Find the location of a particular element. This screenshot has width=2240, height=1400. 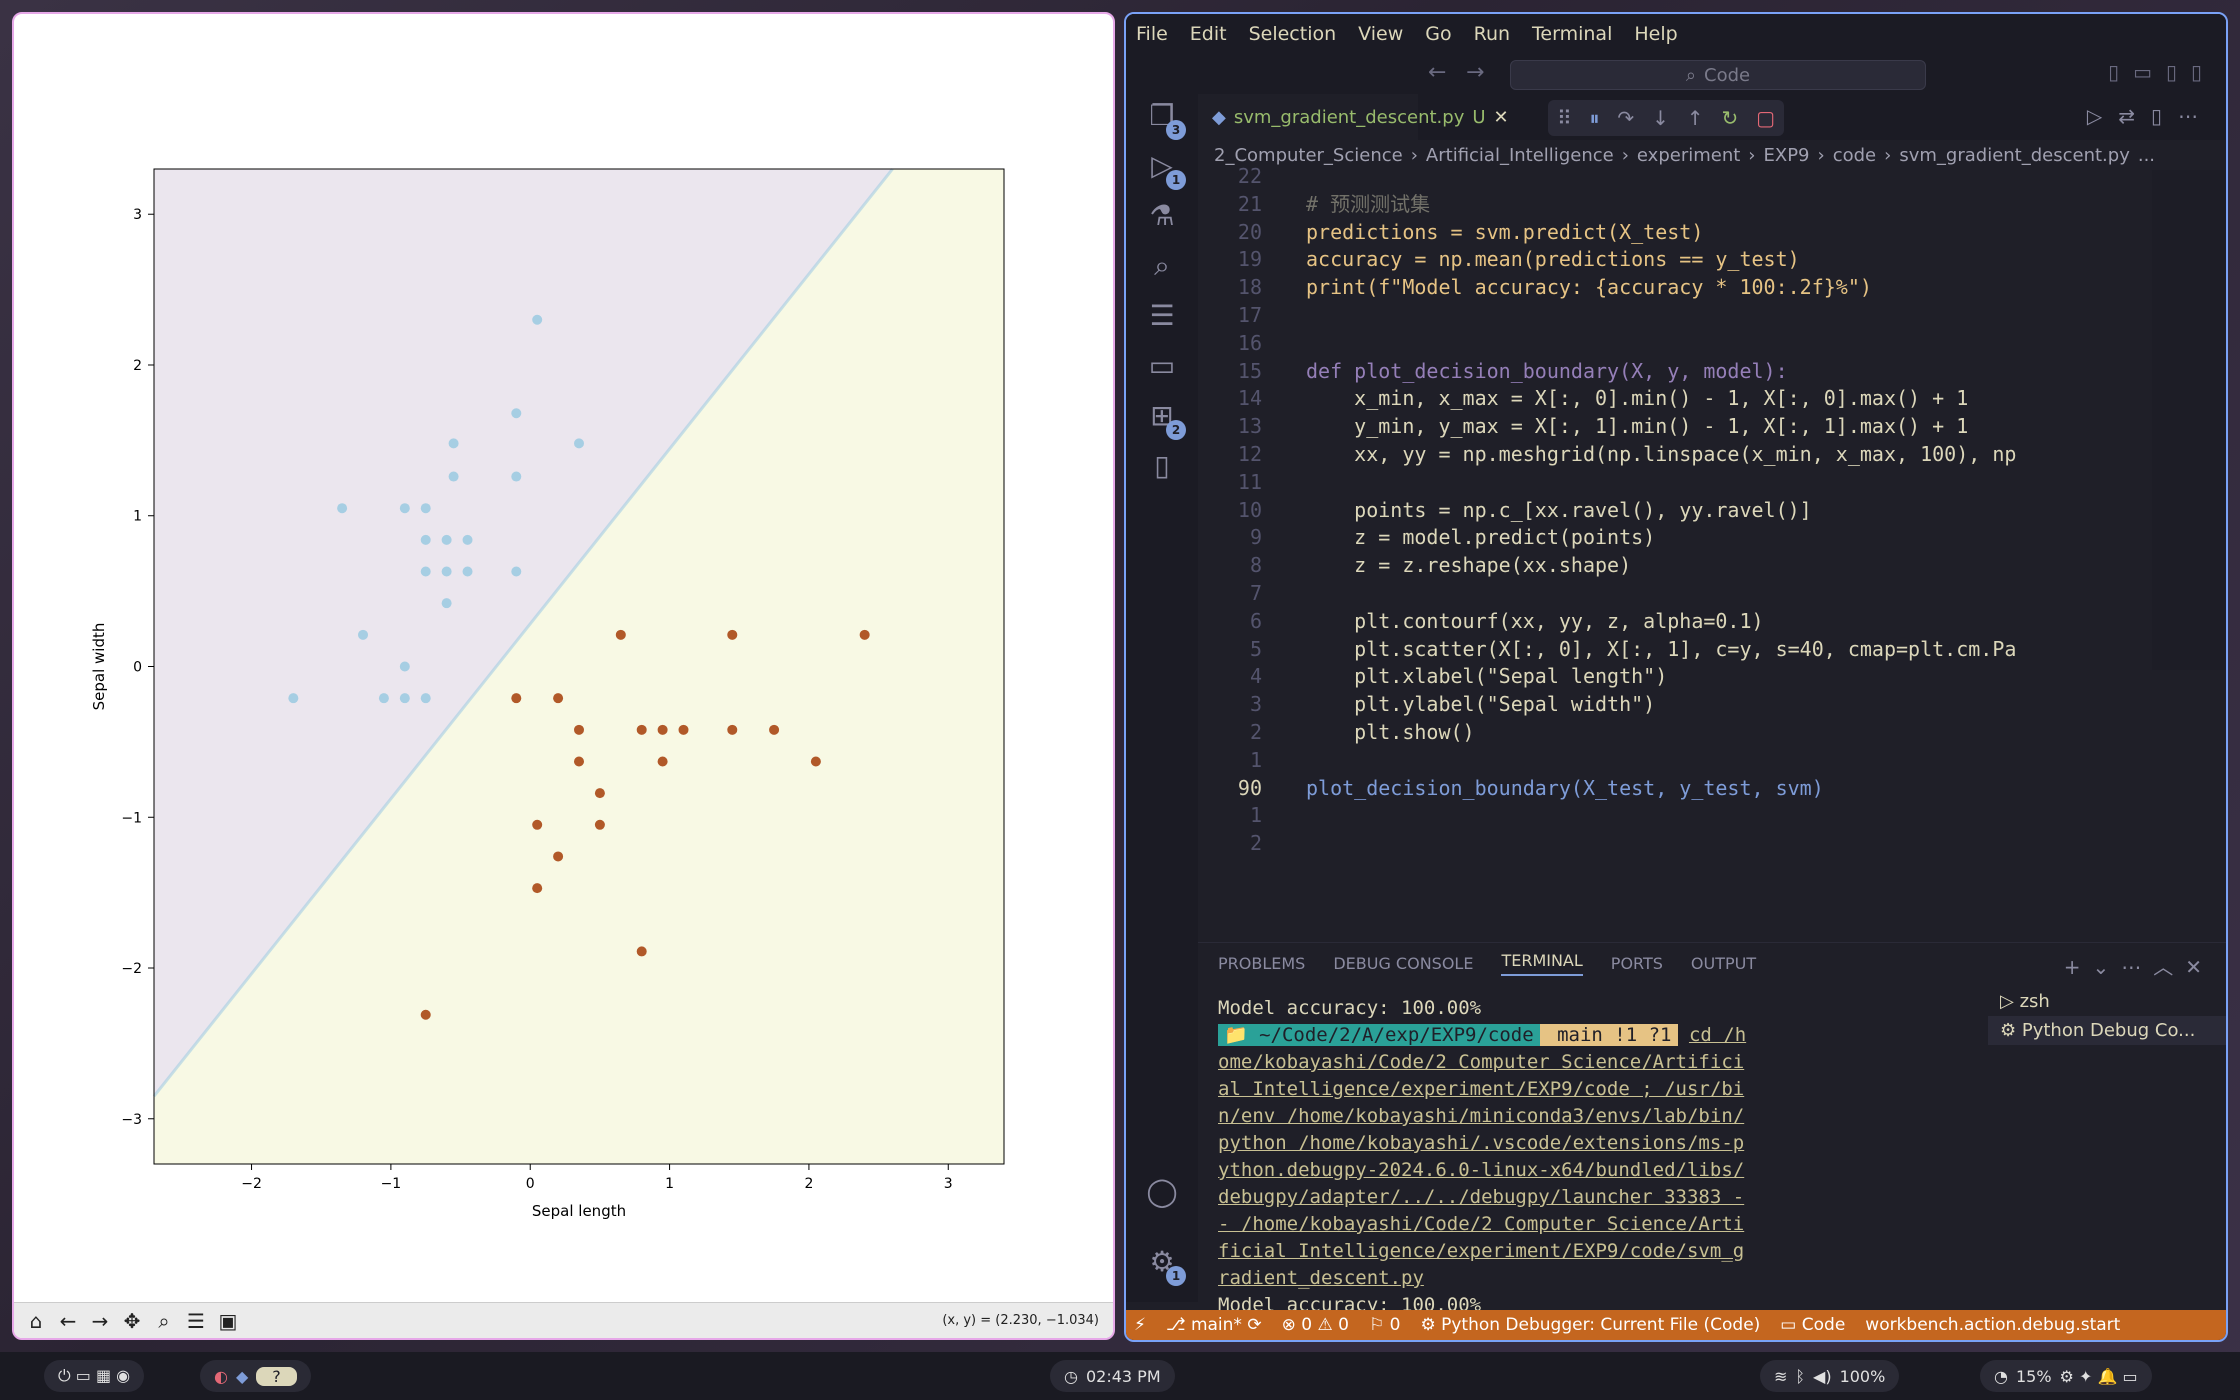

status-debugger: ⚙ Python Debugger: Current File (Code) is located at coordinates (1590, 1325).